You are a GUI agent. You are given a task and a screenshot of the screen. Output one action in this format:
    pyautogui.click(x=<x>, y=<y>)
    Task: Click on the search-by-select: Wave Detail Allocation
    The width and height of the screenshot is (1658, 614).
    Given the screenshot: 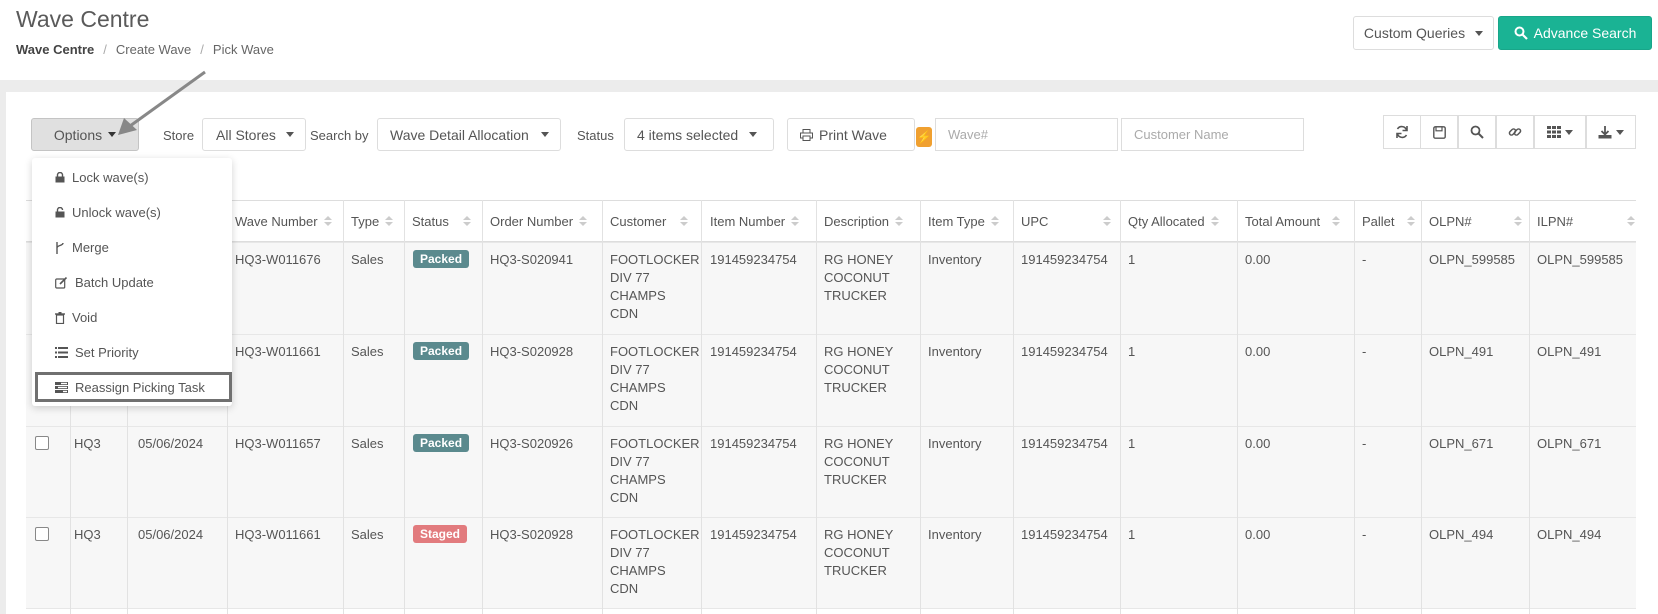 What is the action you would take?
    pyautogui.click(x=469, y=134)
    